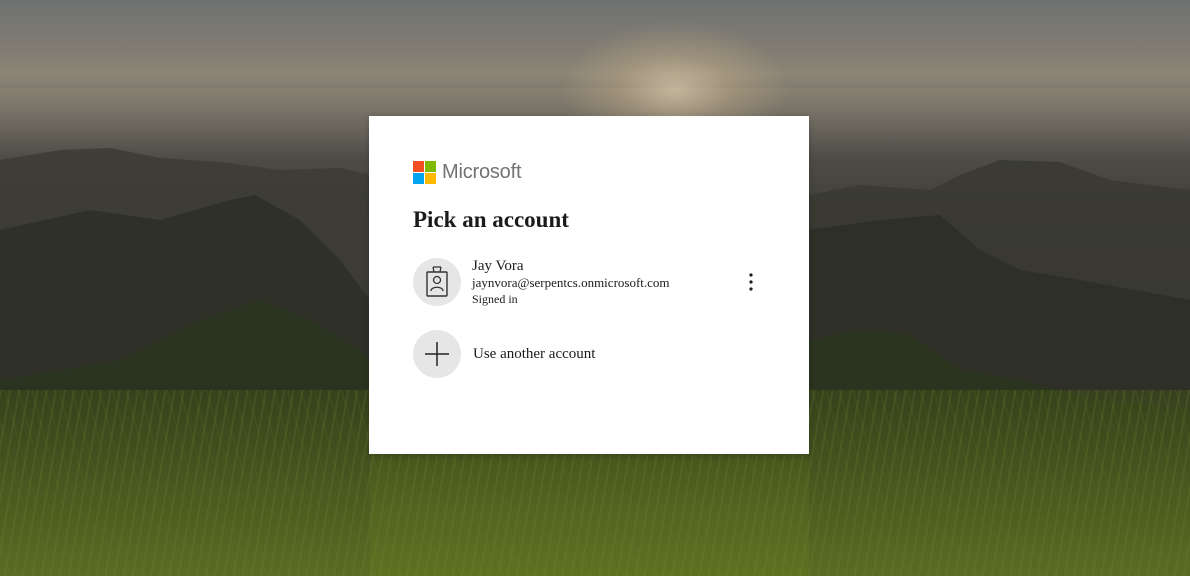 The width and height of the screenshot is (1190, 576). I want to click on more-options-button, so click(751, 282).